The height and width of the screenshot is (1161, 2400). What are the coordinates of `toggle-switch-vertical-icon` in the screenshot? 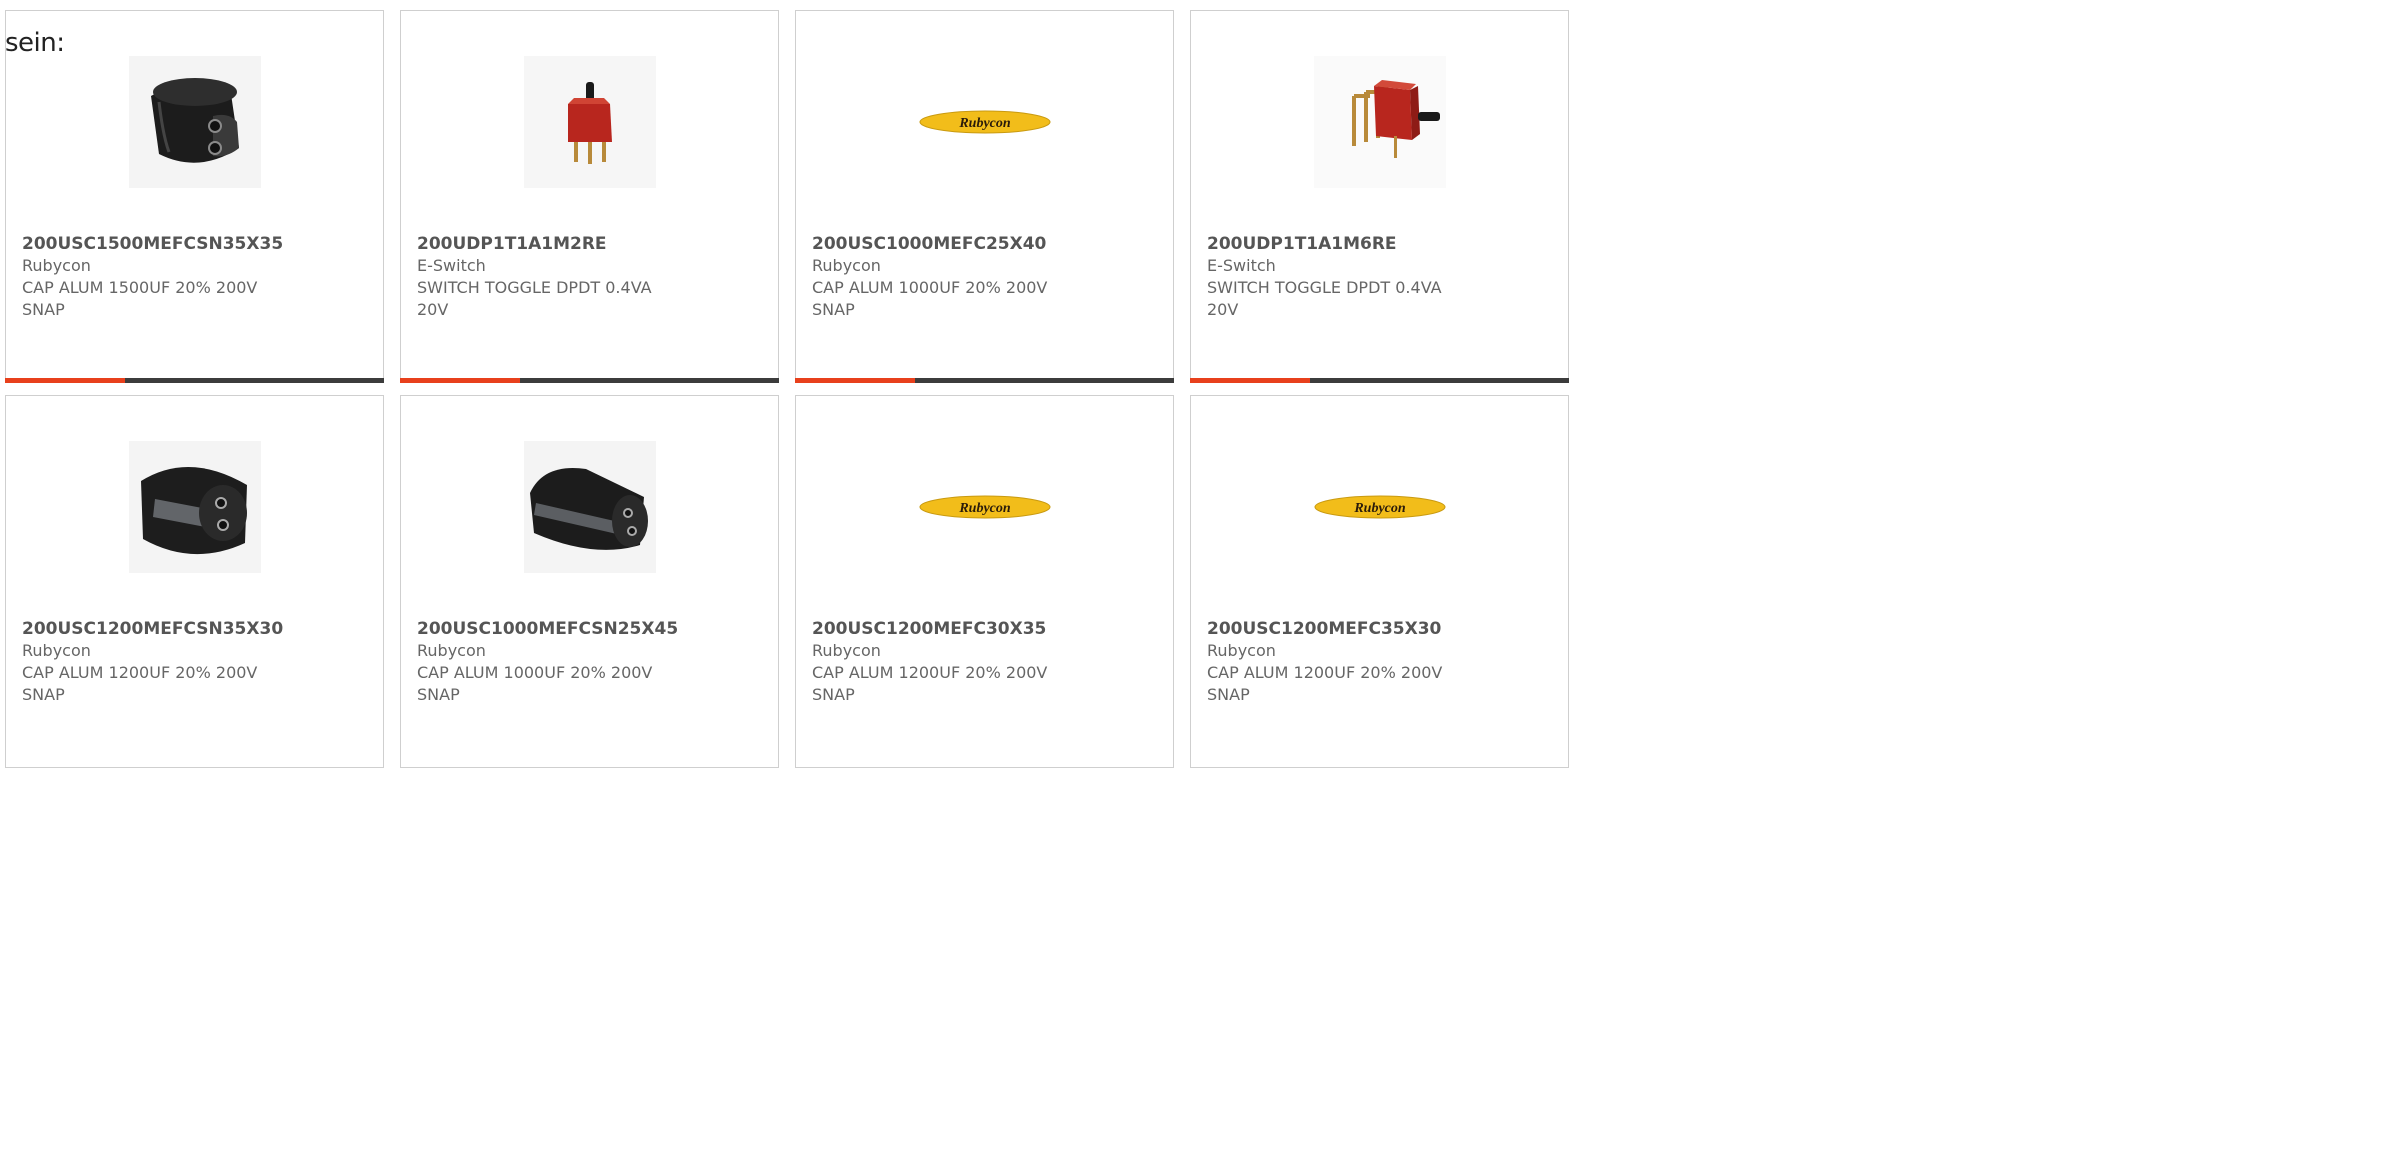 It's located at (589, 122).